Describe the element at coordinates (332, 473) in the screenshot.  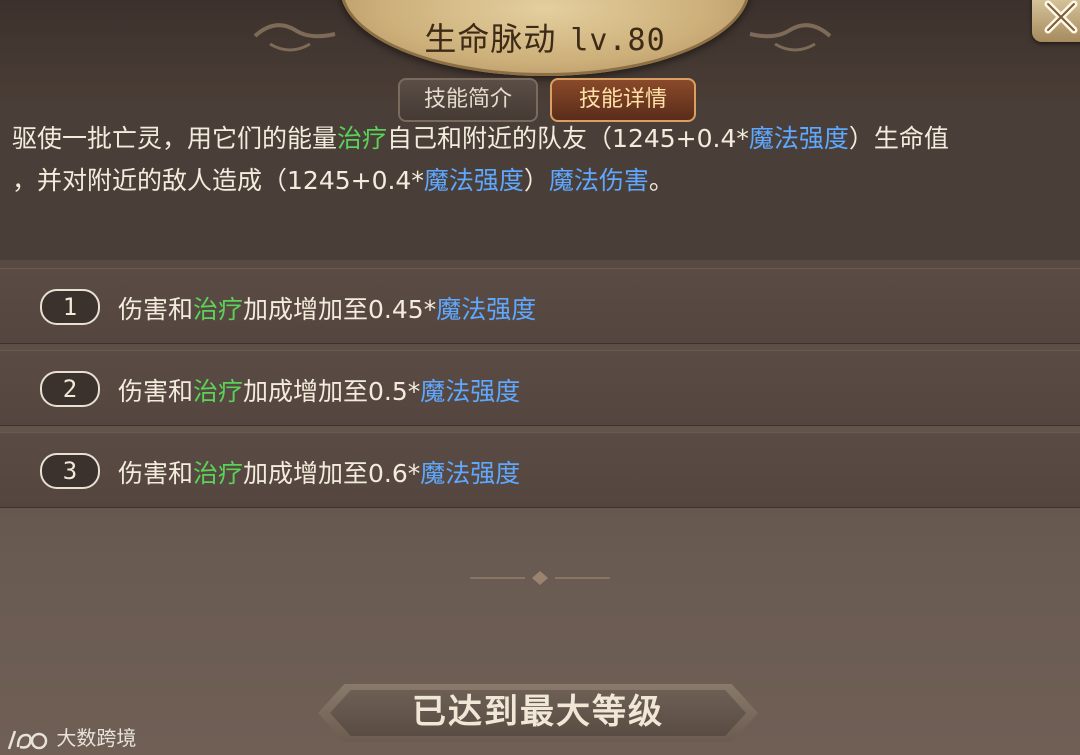
I see `upgrade-middle: 加成增加至0.6*` at that location.